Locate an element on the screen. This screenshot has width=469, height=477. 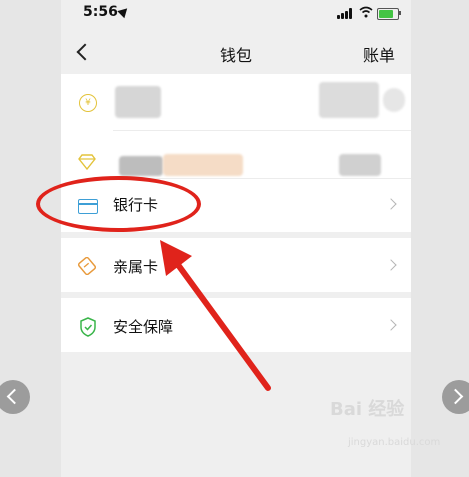
coin-icon: ¥ is located at coordinates (88, 103).